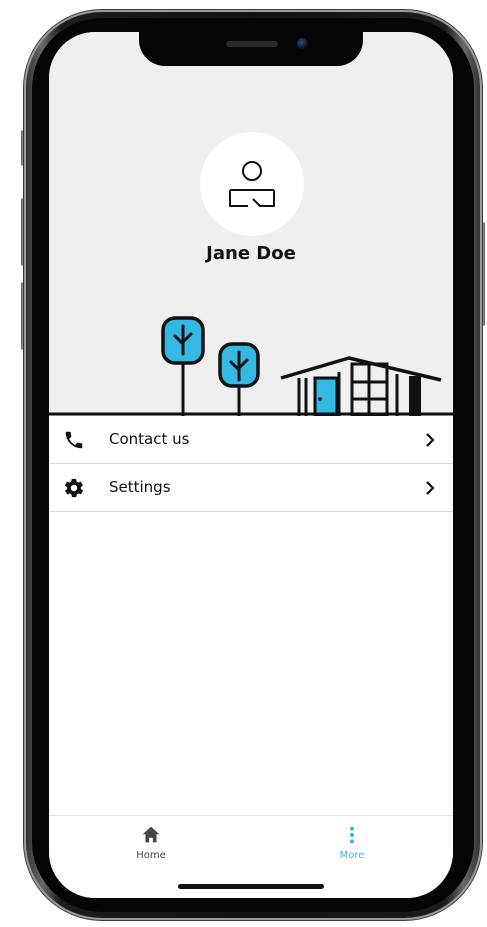 The height and width of the screenshot is (927, 487). I want to click on tab-label: Home, so click(151, 855).